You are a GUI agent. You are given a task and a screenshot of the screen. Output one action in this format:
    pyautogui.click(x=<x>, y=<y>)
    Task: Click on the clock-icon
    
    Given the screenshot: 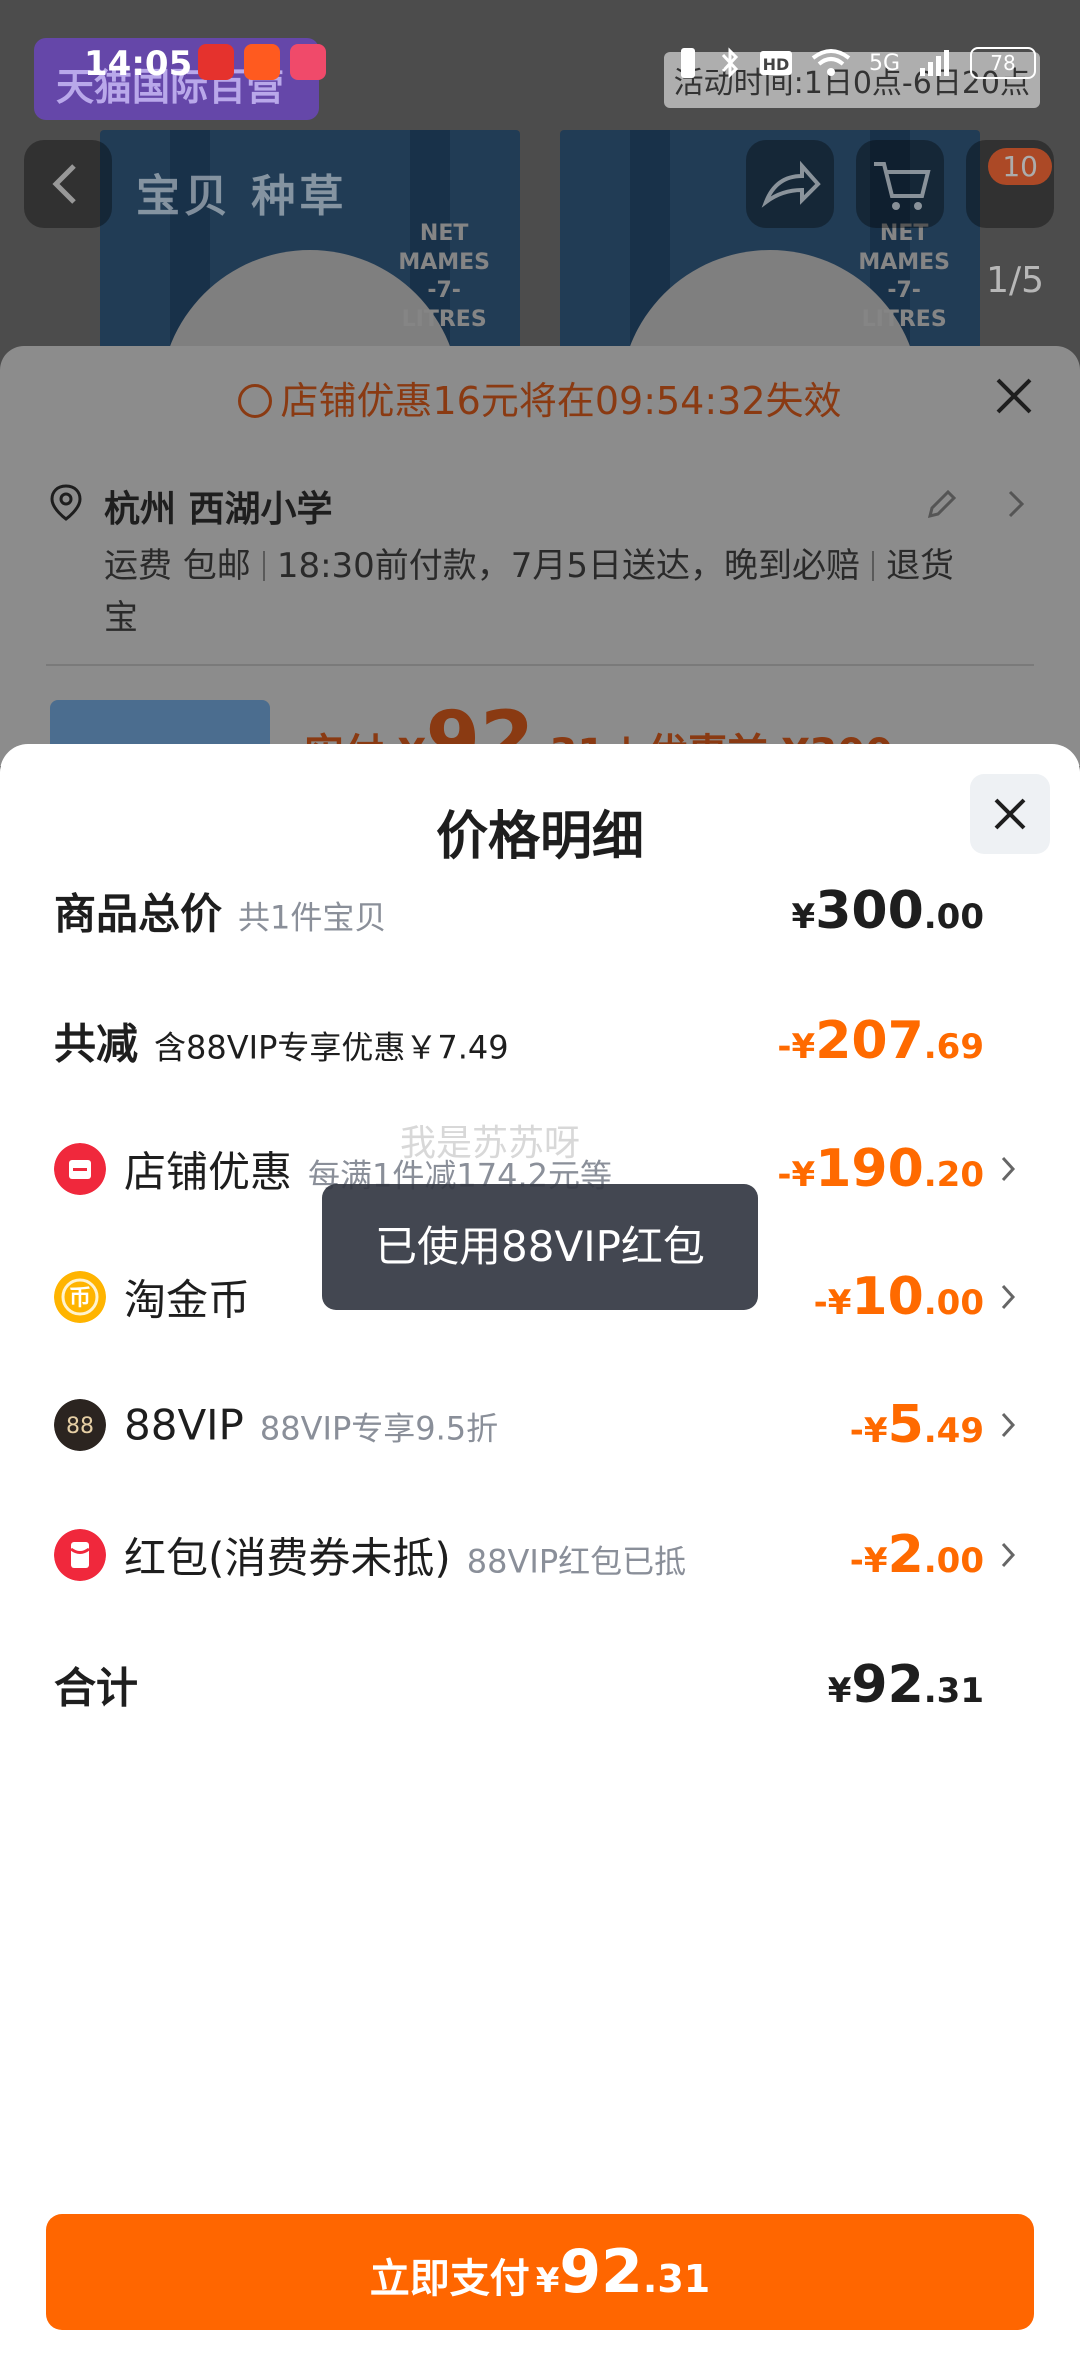 What is the action you would take?
    pyautogui.click(x=255, y=401)
    